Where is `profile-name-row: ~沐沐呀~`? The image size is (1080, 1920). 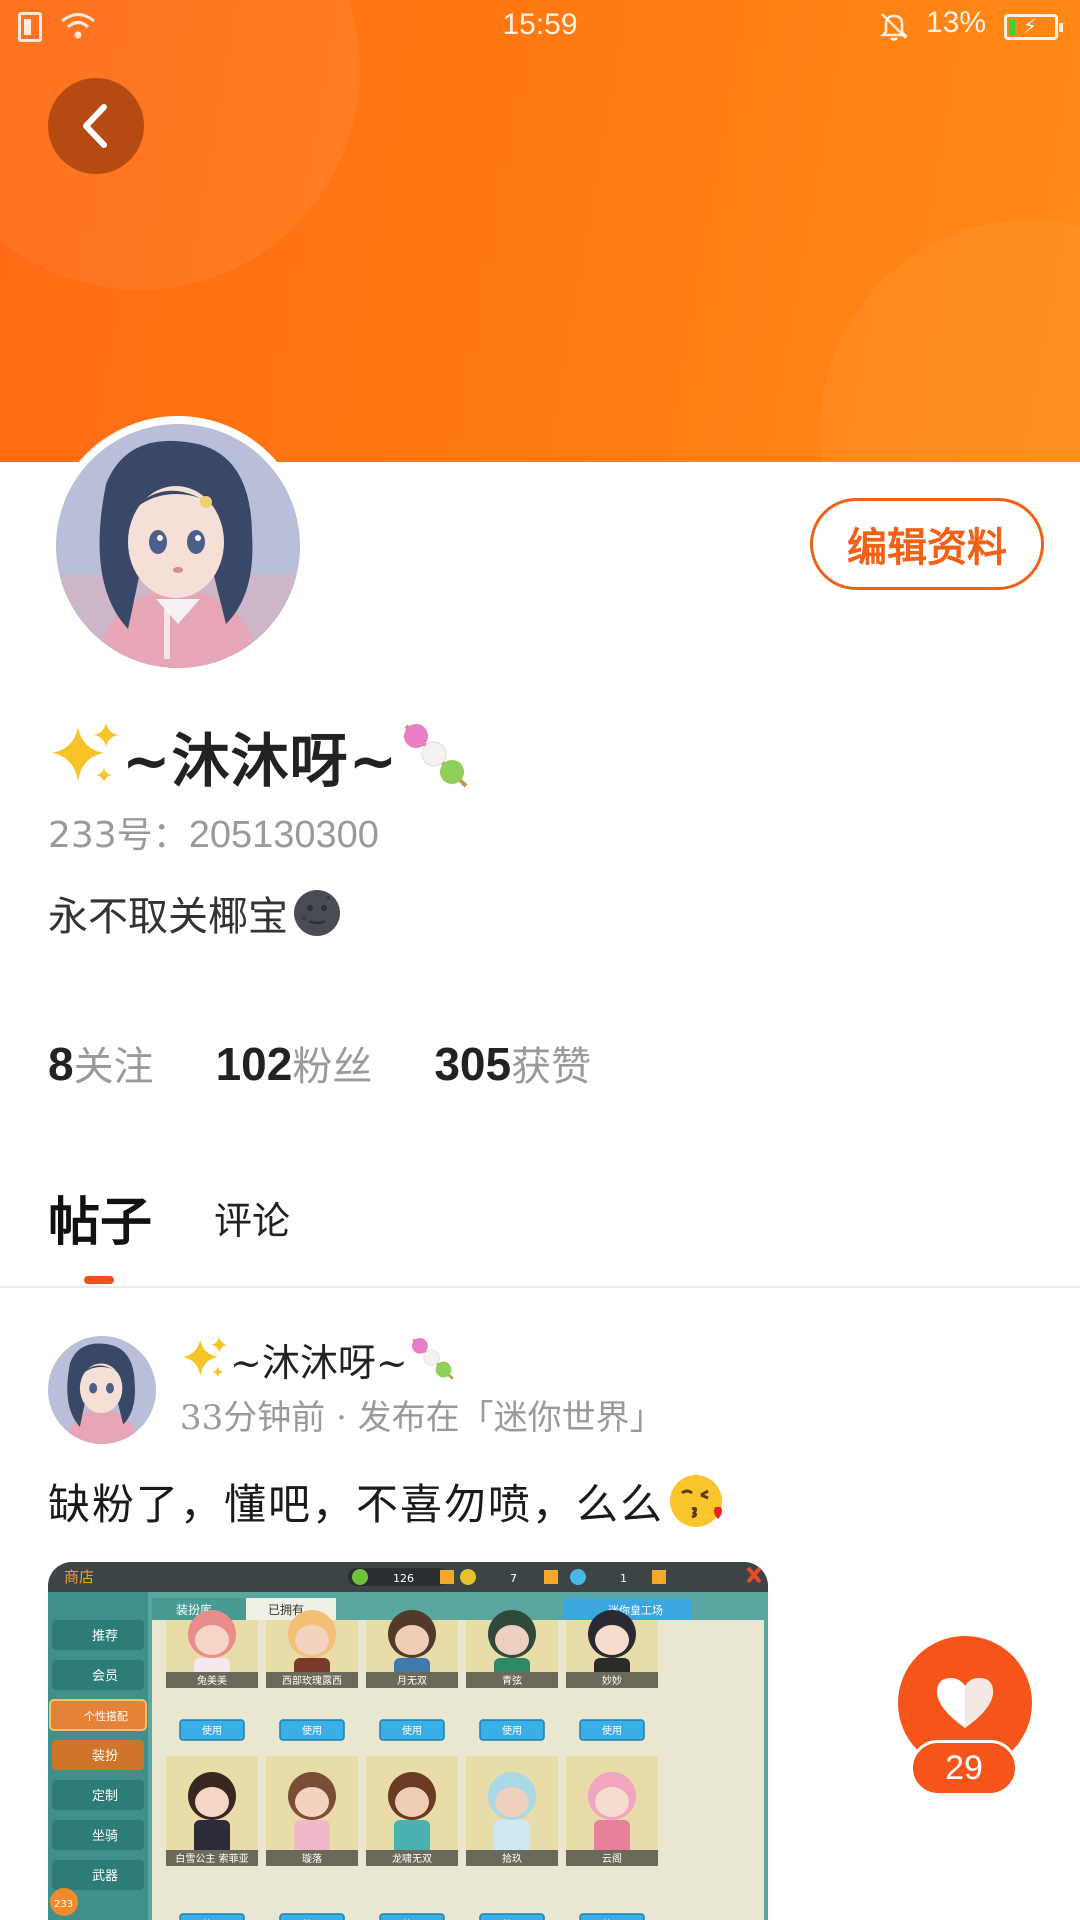 profile-name-row: ~沐沐呀~ is located at coordinates (261, 756).